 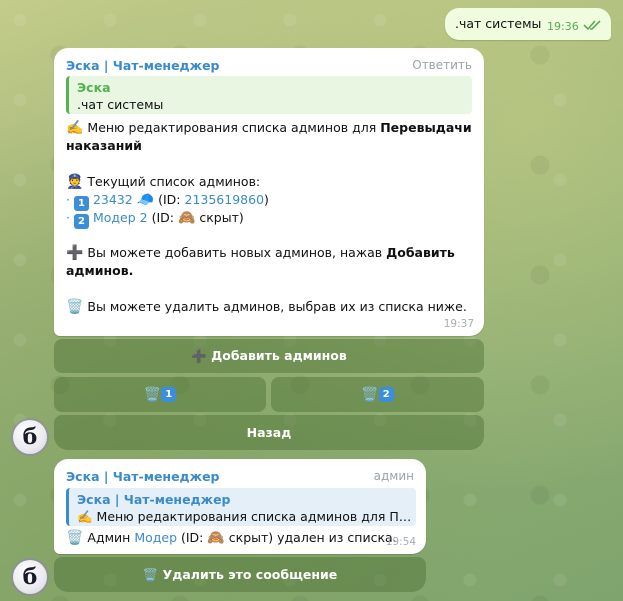 I want to click on back-button: Назад, so click(x=269, y=432).